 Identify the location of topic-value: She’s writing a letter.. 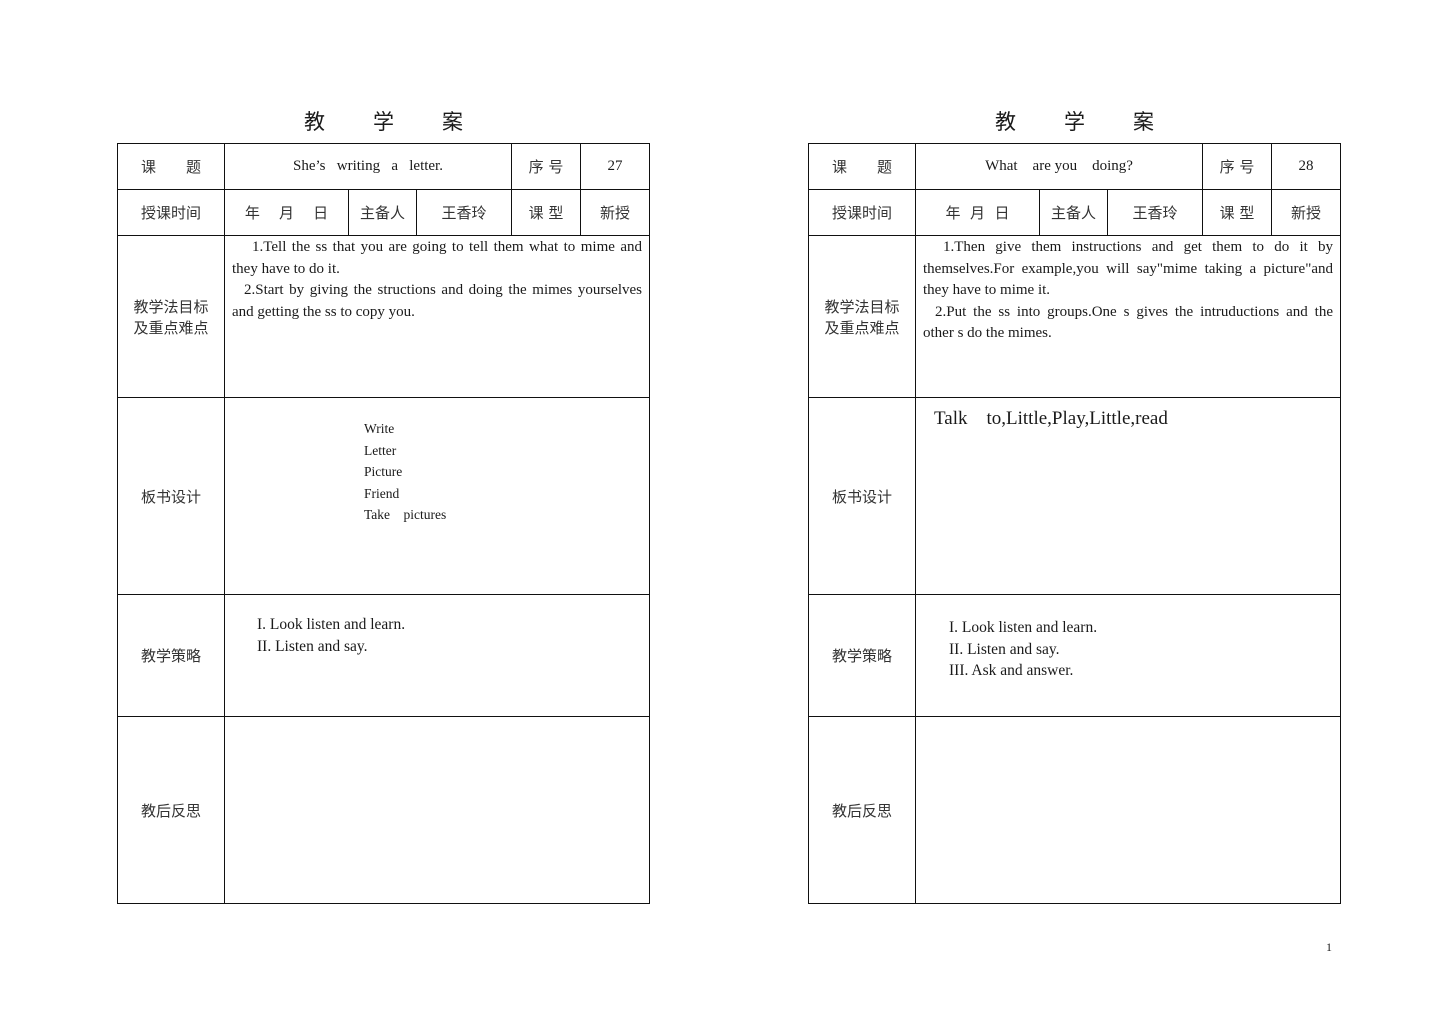
(368, 166).